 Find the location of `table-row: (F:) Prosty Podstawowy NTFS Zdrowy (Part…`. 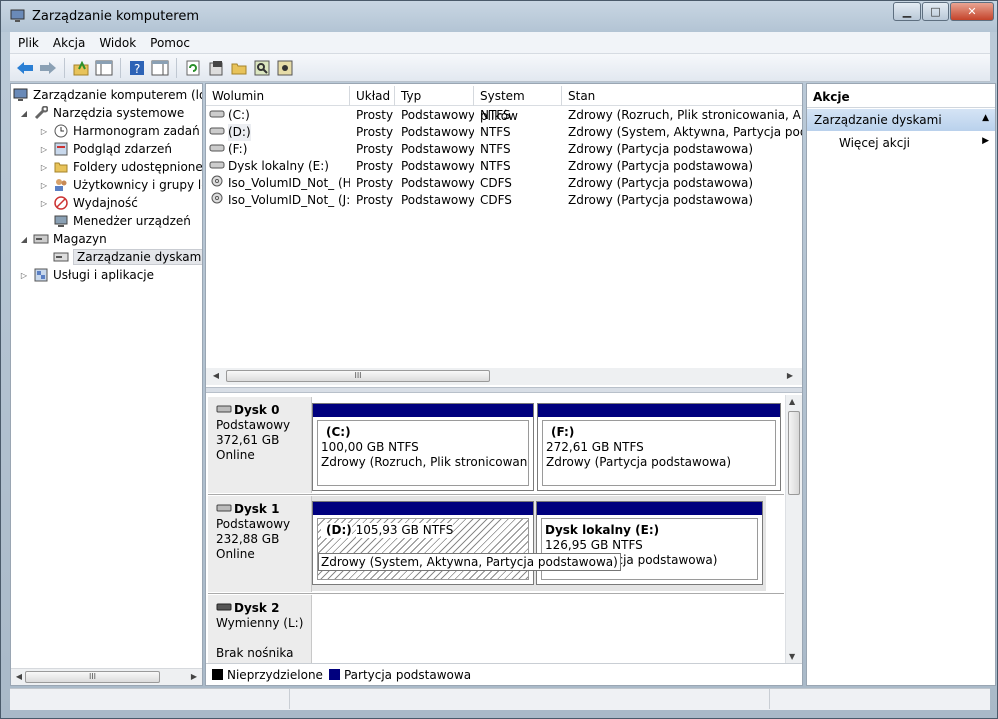

table-row: (F:) Prosty Podstawowy NTFS Zdrowy (Part… is located at coordinates (504, 149).